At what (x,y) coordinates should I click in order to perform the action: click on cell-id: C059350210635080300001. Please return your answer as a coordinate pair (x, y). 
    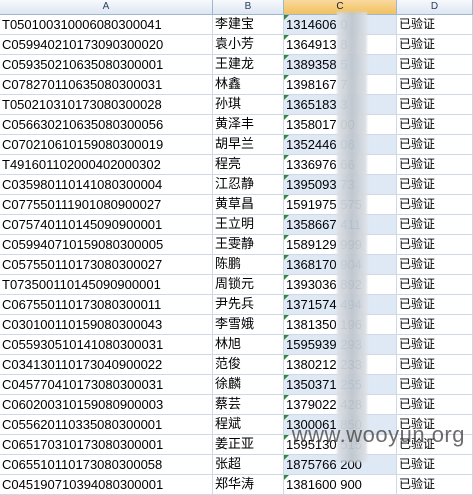
    Looking at the image, I should click on (106, 64).